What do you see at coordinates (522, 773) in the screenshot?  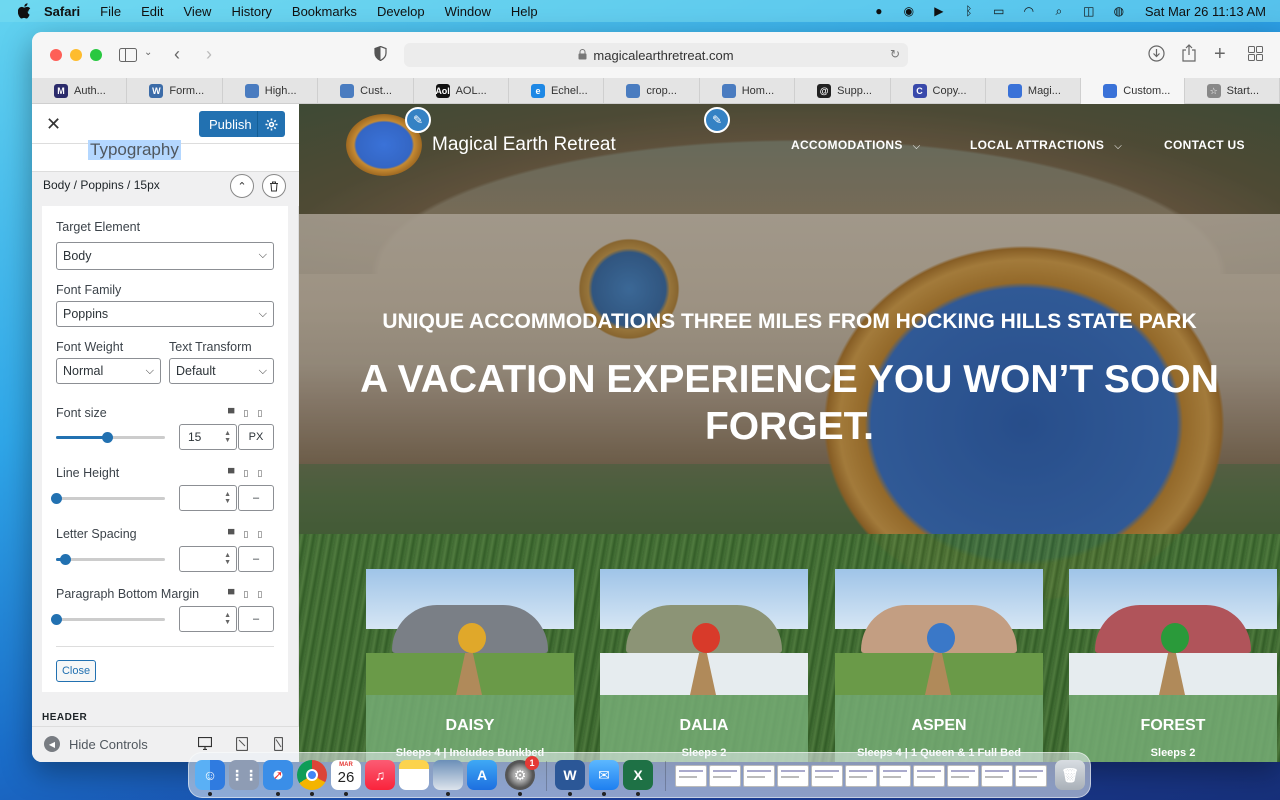 I see `system-preferences-icon: ⚙ 1` at bounding box center [522, 773].